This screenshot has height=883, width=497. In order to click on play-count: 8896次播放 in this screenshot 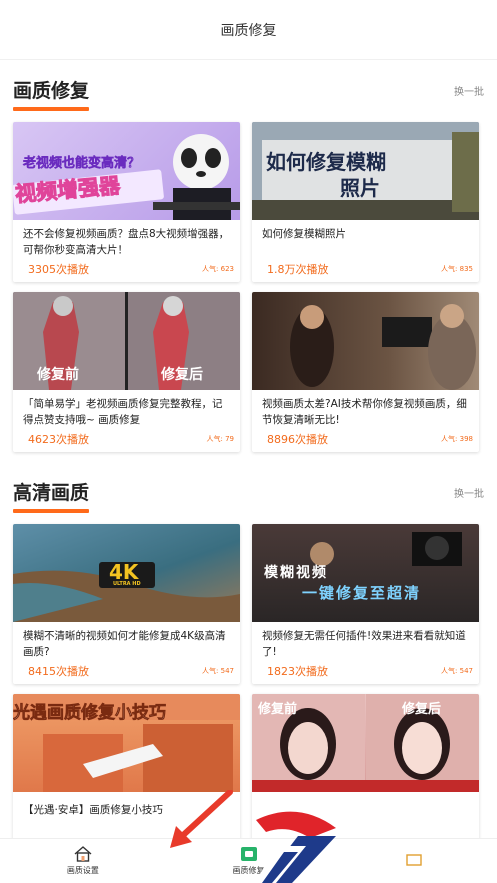, I will do `click(297, 439)`.